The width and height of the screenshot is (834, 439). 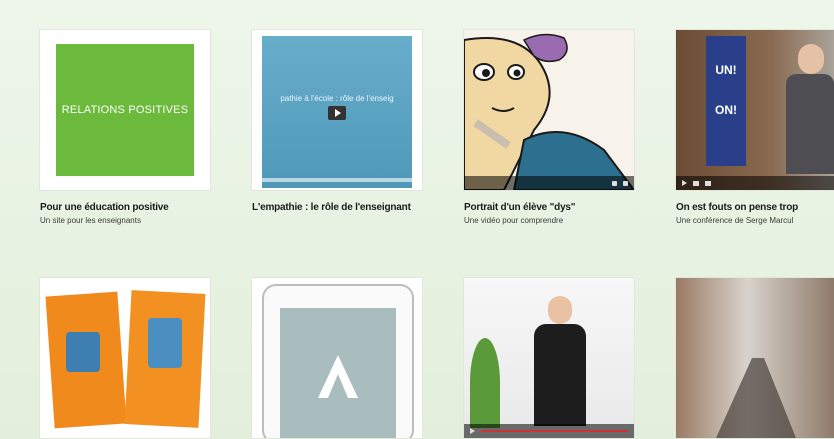 I want to click on card-street-crowd, so click(x=755, y=358).